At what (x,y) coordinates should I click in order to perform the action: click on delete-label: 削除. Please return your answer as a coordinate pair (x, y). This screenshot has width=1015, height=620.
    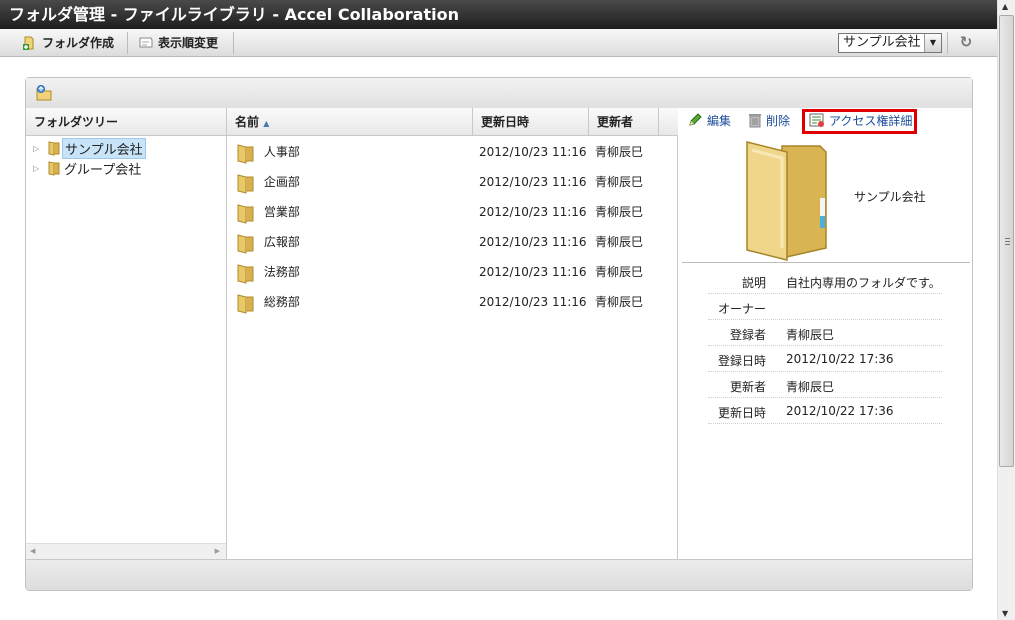
    Looking at the image, I should click on (778, 120).